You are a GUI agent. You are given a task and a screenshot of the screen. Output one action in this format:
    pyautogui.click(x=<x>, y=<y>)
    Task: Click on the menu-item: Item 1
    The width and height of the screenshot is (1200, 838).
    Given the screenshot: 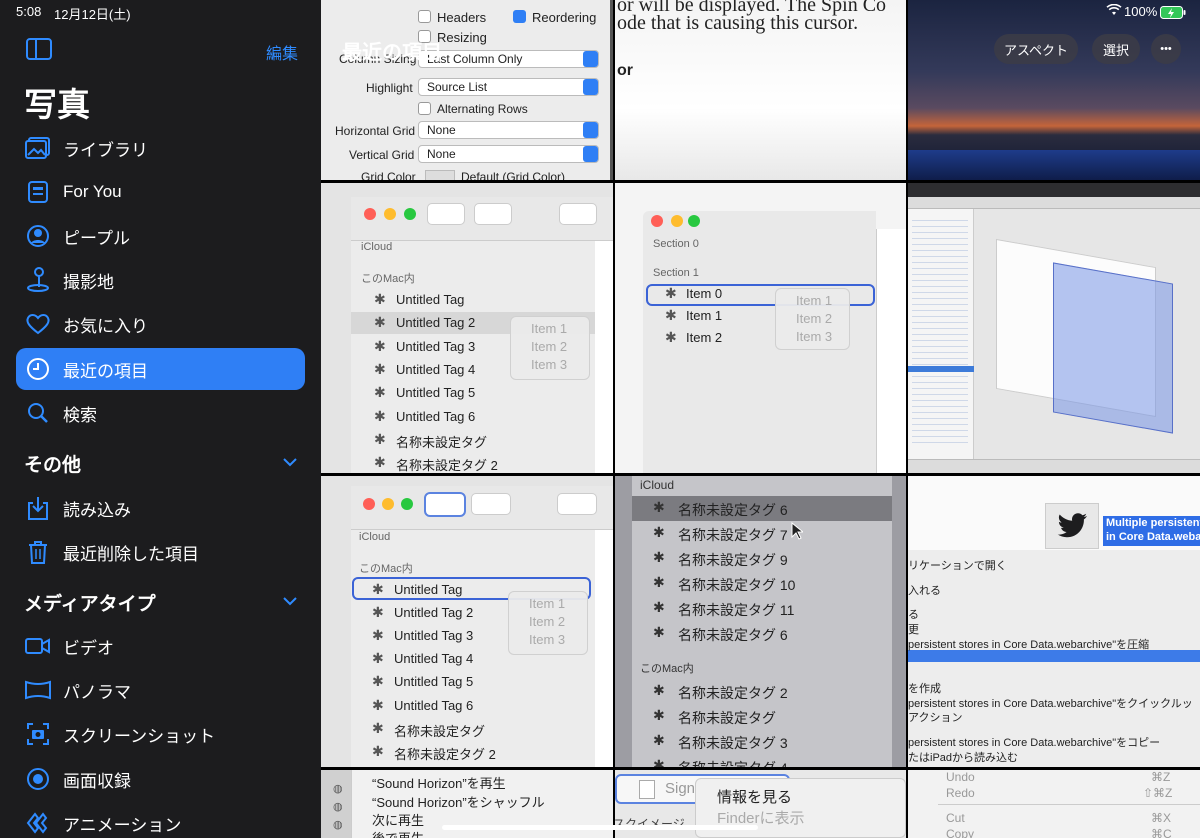 What is the action you would take?
    pyautogui.click(x=814, y=300)
    